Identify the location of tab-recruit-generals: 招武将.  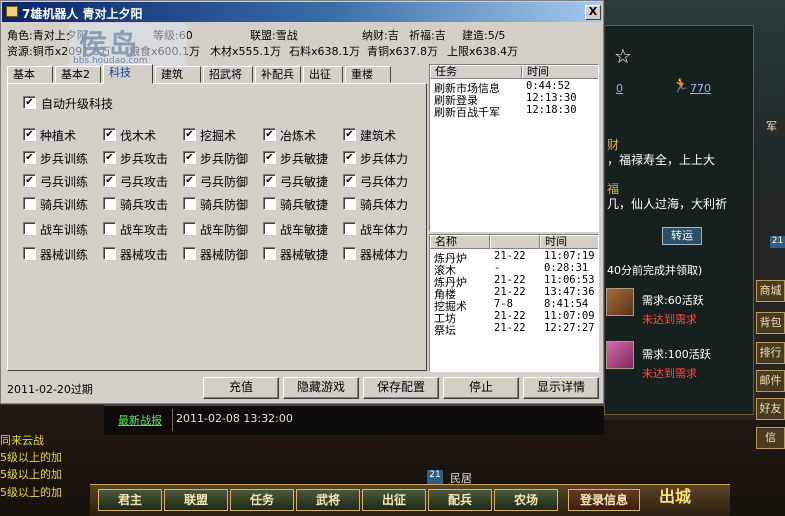
(228, 74).